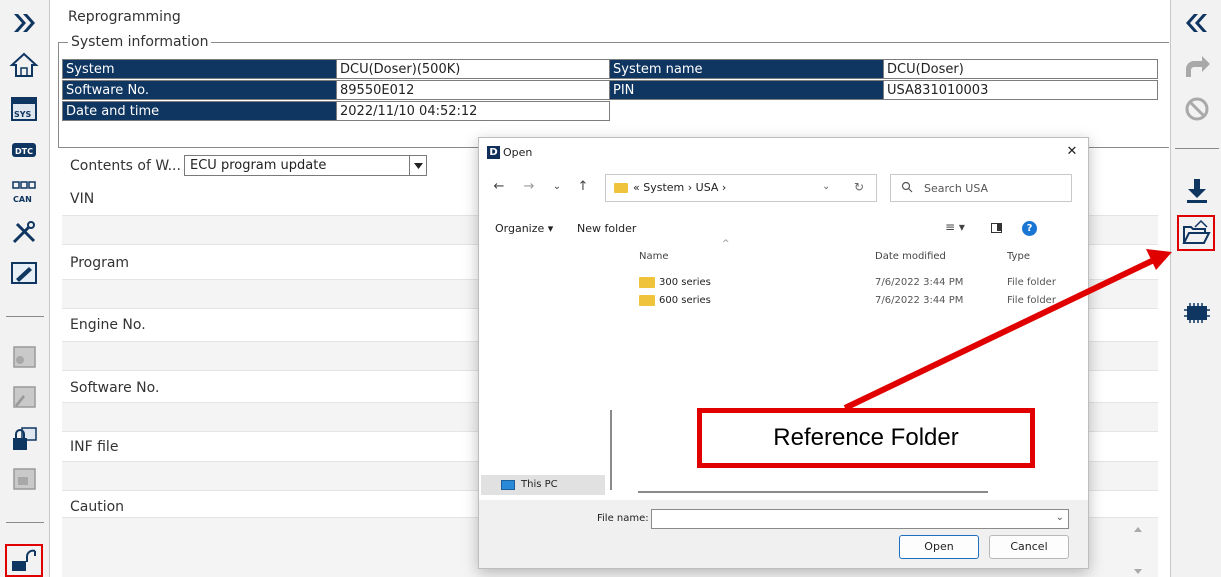 Image resolution: width=1221 pixels, height=577 pixels. I want to click on chevron-down-icon, so click(417, 165).